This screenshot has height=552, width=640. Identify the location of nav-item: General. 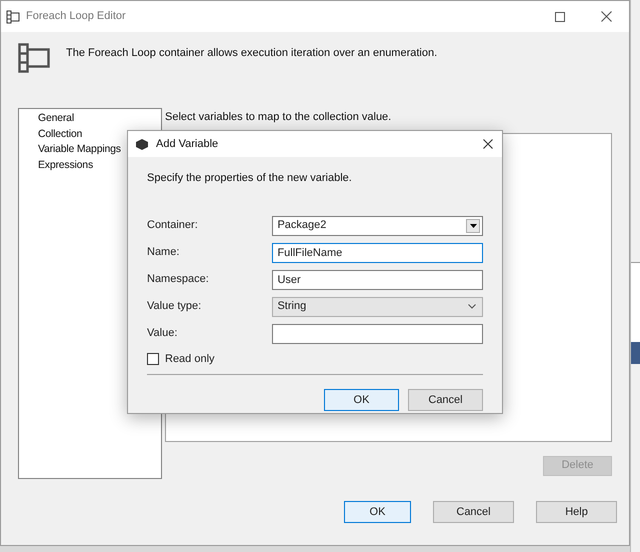
(90, 118).